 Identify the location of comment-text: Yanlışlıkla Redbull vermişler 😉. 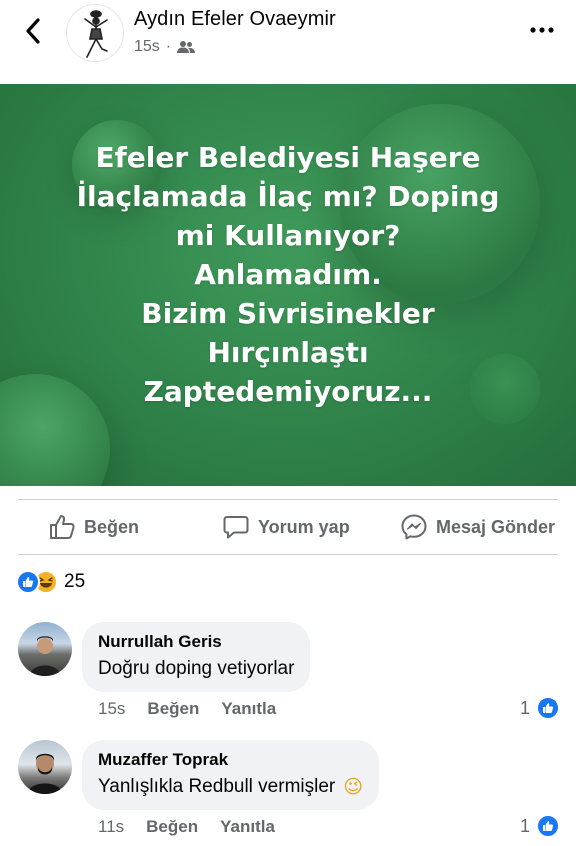
(230, 787).